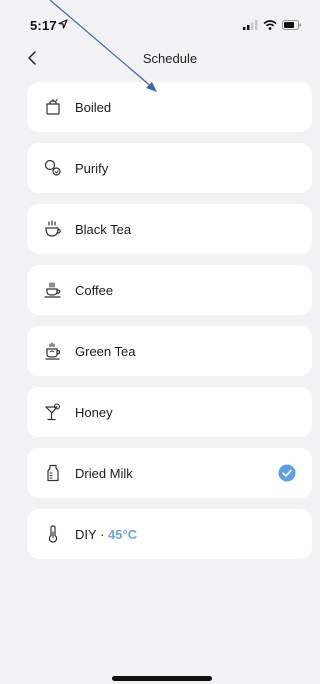 This screenshot has width=320, height=684. I want to click on navigation-bar: Schedule, so click(160, 58).